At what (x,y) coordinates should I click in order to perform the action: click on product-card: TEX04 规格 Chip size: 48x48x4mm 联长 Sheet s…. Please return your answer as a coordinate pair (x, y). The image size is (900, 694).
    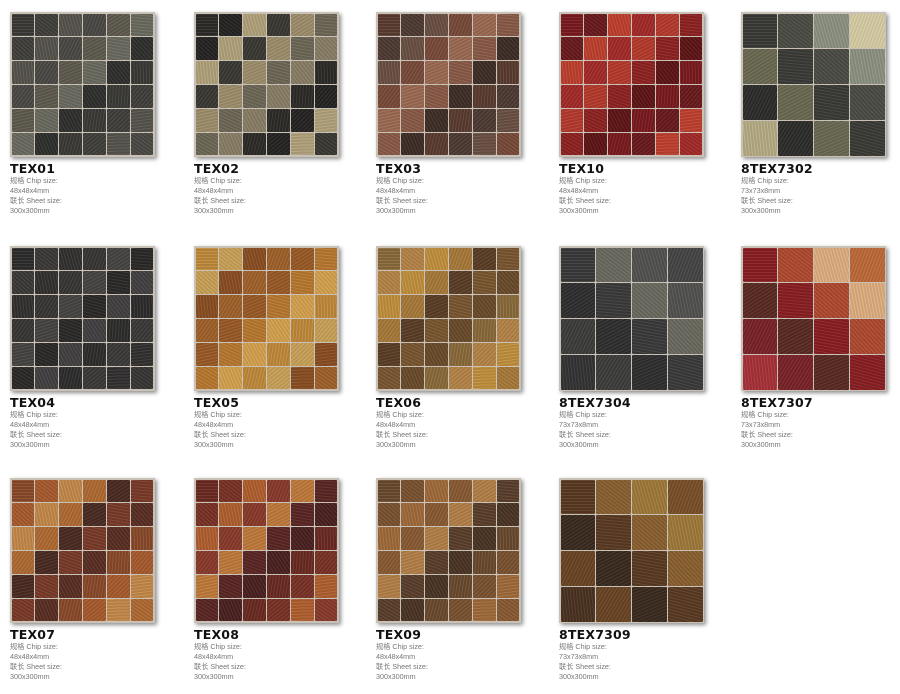
    Looking at the image, I should click on (85, 348).